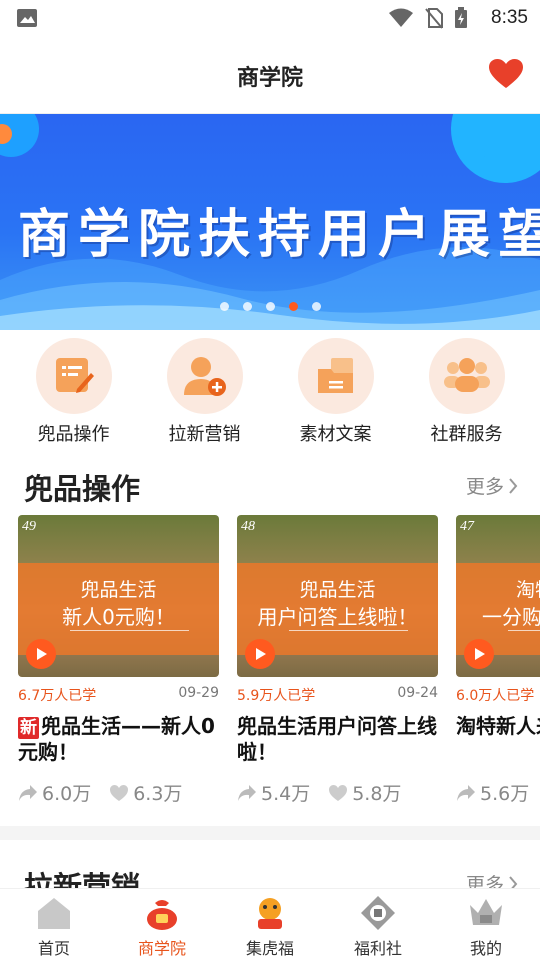  What do you see at coordinates (204, 376) in the screenshot?
I see `add-user-icon` at bounding box center [204, 376].